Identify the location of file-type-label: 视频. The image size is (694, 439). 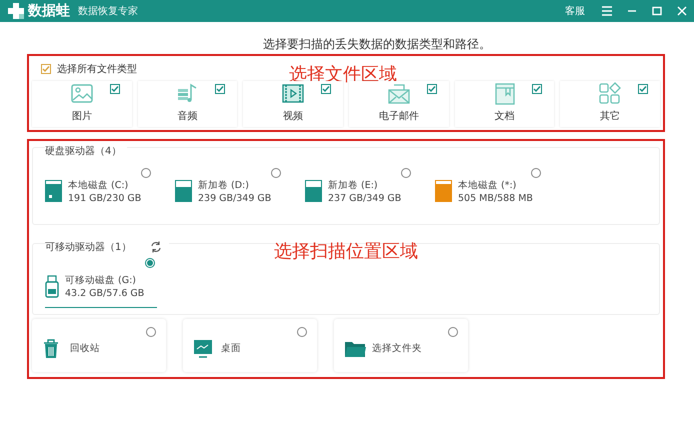
(293, 116).